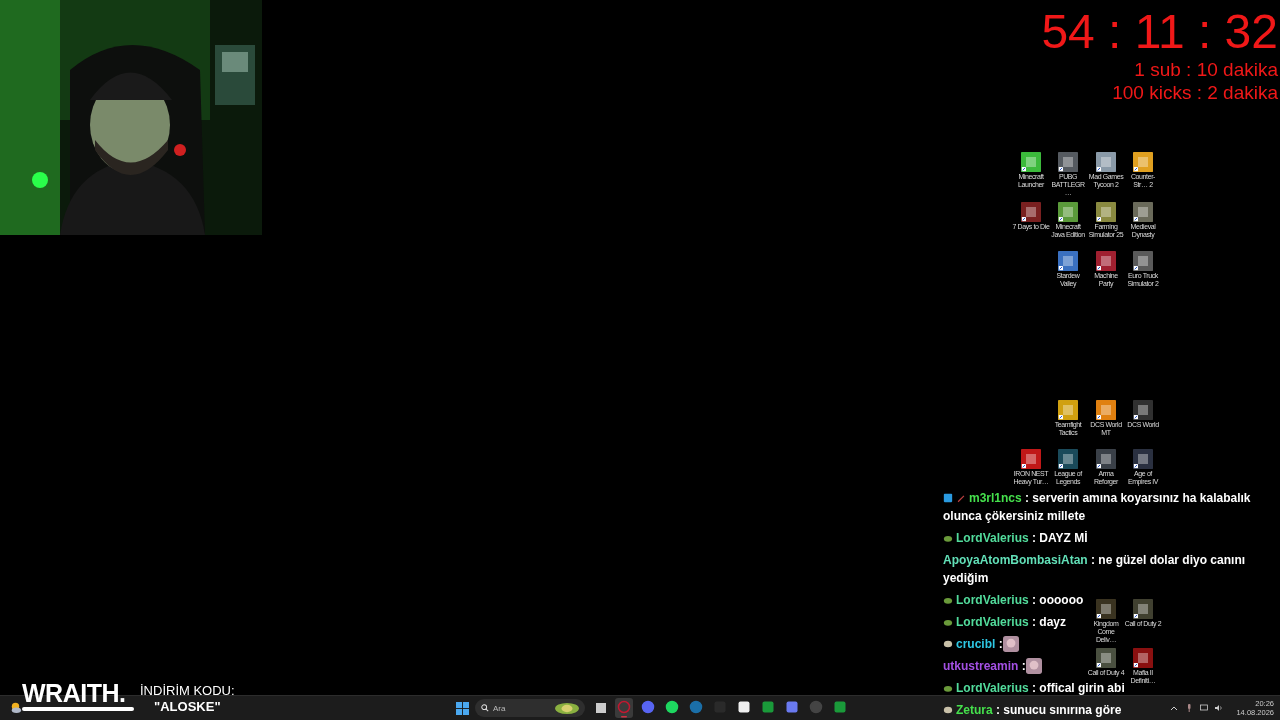 Image resolution: width=1280 pixels, height=720 pixels. What do you see at coordinates (1174, 708) in the screenshot?
I see `caret-icon` at bounding box center [1174, 708].